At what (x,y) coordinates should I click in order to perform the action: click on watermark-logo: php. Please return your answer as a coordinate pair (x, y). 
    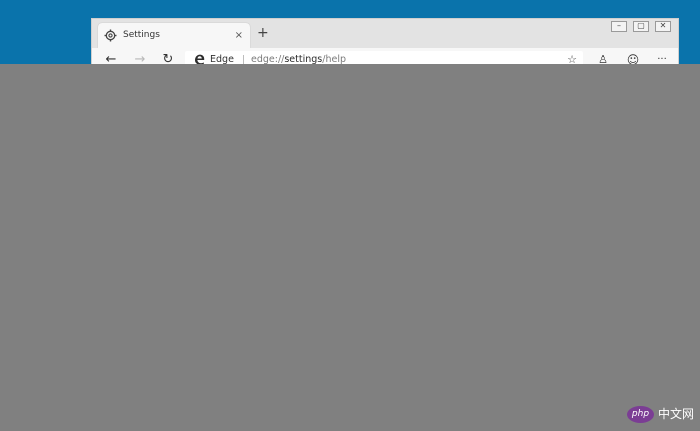
    Looking at the image, I should click on (640, 414).